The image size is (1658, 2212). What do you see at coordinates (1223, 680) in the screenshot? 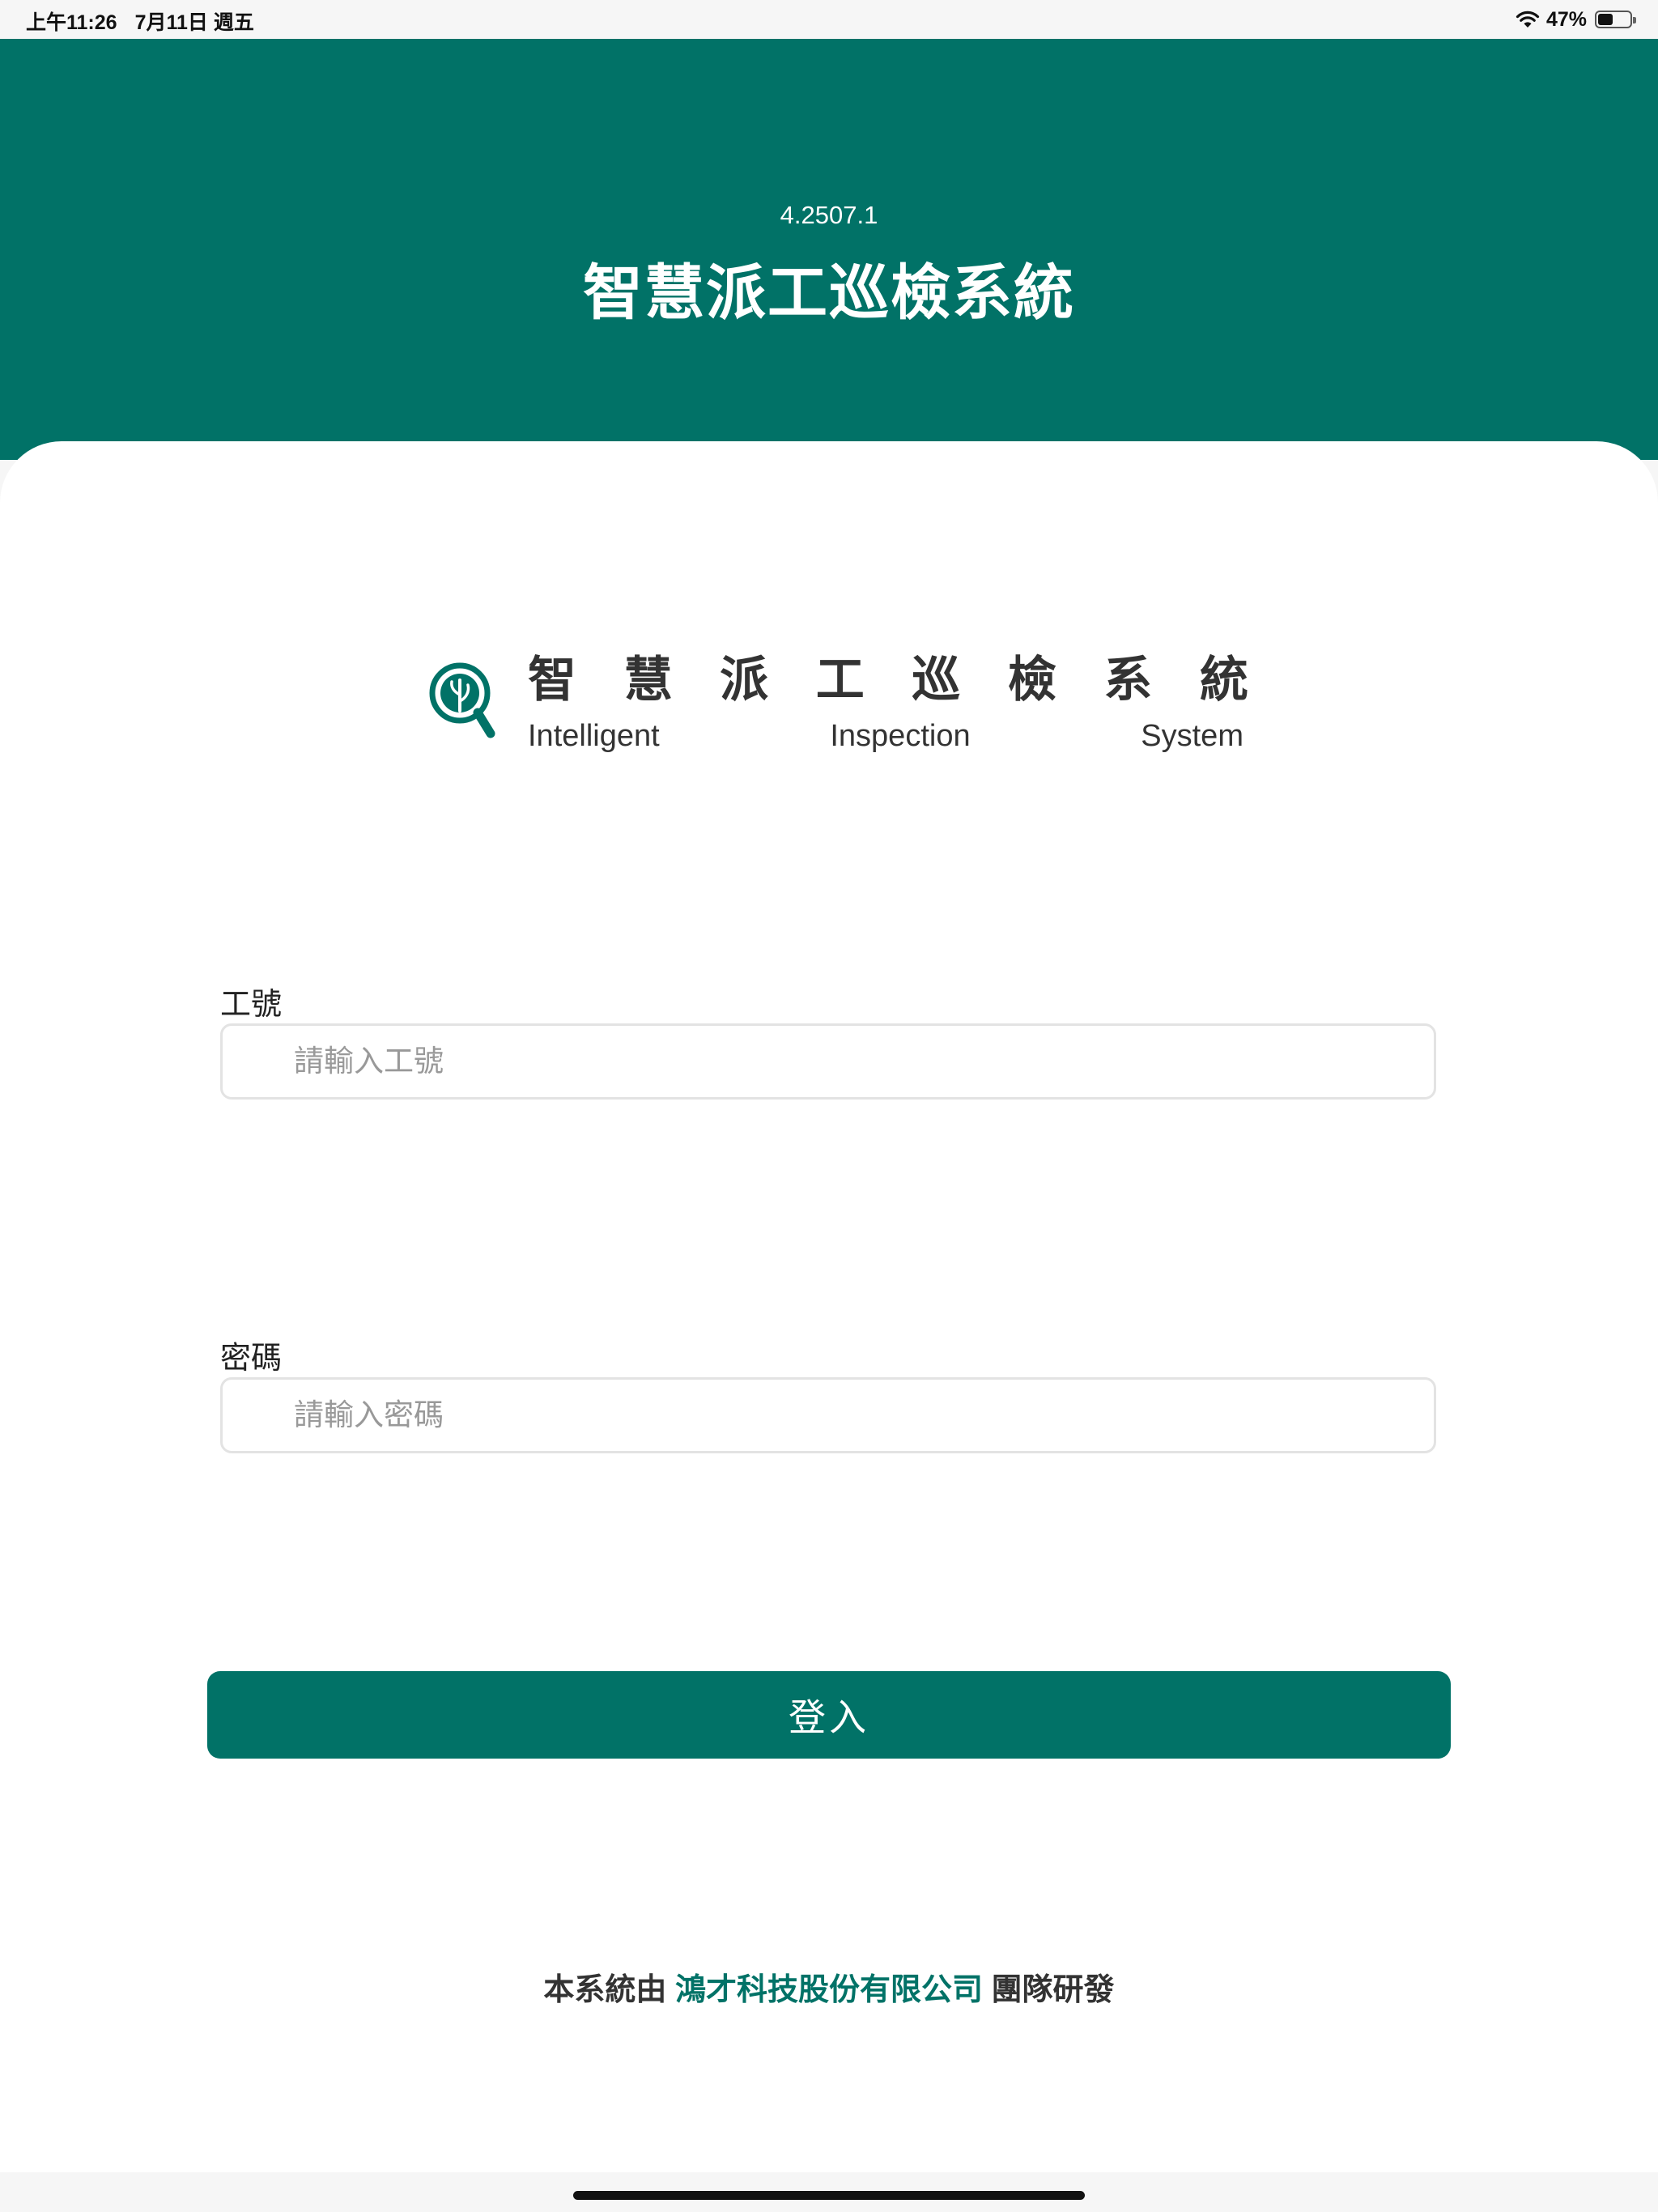
I see `logo-char: 統` at bounding box center [1223, 680].